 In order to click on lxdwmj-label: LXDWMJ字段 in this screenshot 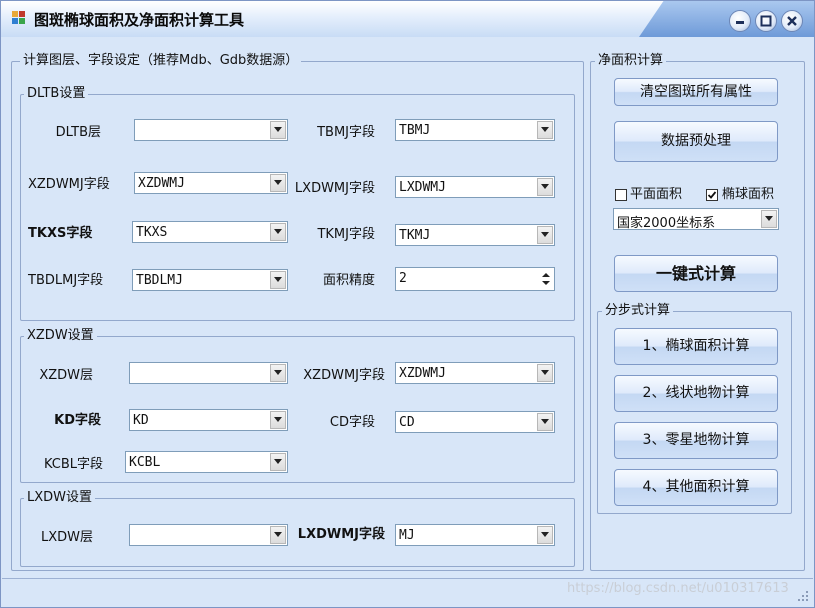, I will do `click(334, 188)`.